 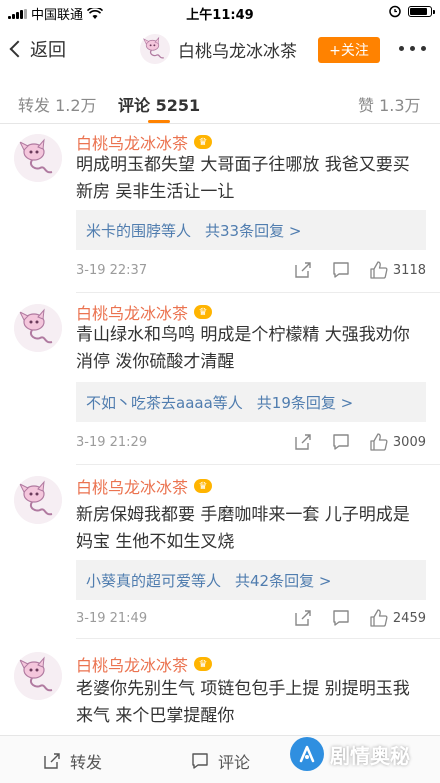 I want to click on back-button: 返回, so click(x=37, y=49).